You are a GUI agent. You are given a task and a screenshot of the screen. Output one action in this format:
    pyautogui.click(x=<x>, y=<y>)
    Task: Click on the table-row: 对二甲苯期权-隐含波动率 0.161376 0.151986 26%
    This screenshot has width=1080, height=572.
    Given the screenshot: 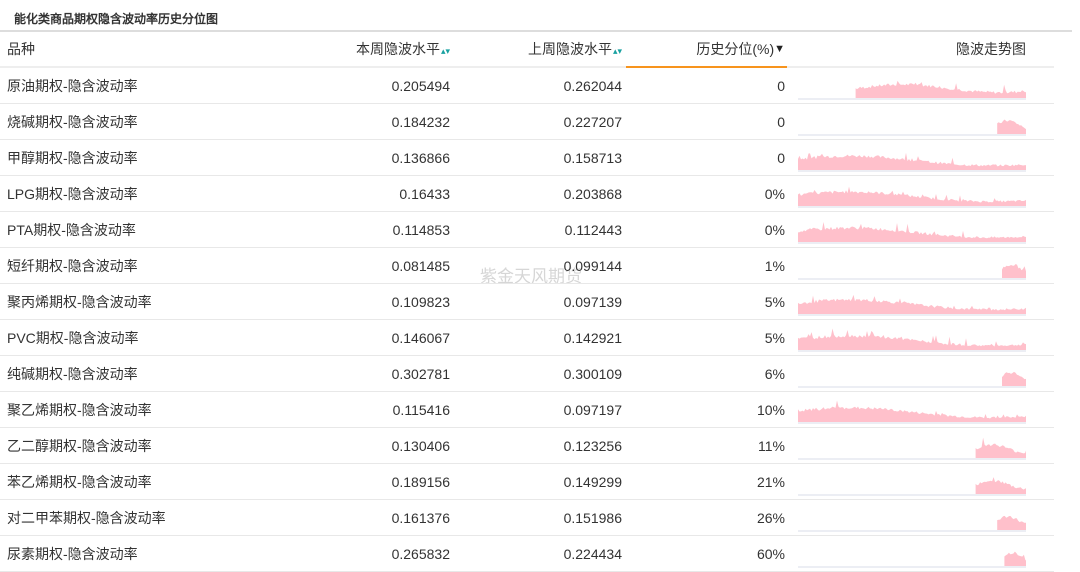 What is the action you would take?
    pyautogui.click(x=527, y=518)
    